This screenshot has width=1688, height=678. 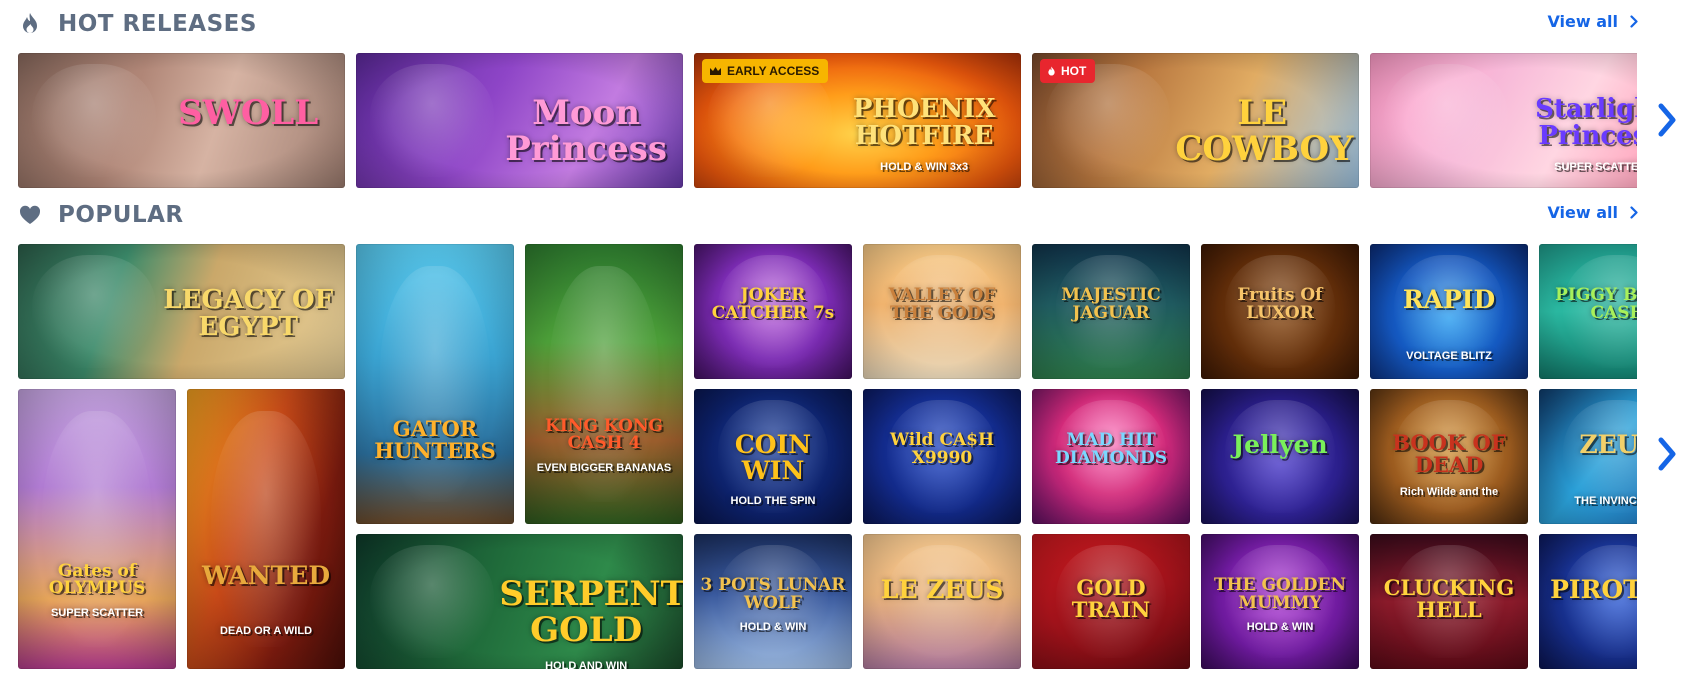 I want to click on popular-title: POPULAR, so click(x=121, y=215).